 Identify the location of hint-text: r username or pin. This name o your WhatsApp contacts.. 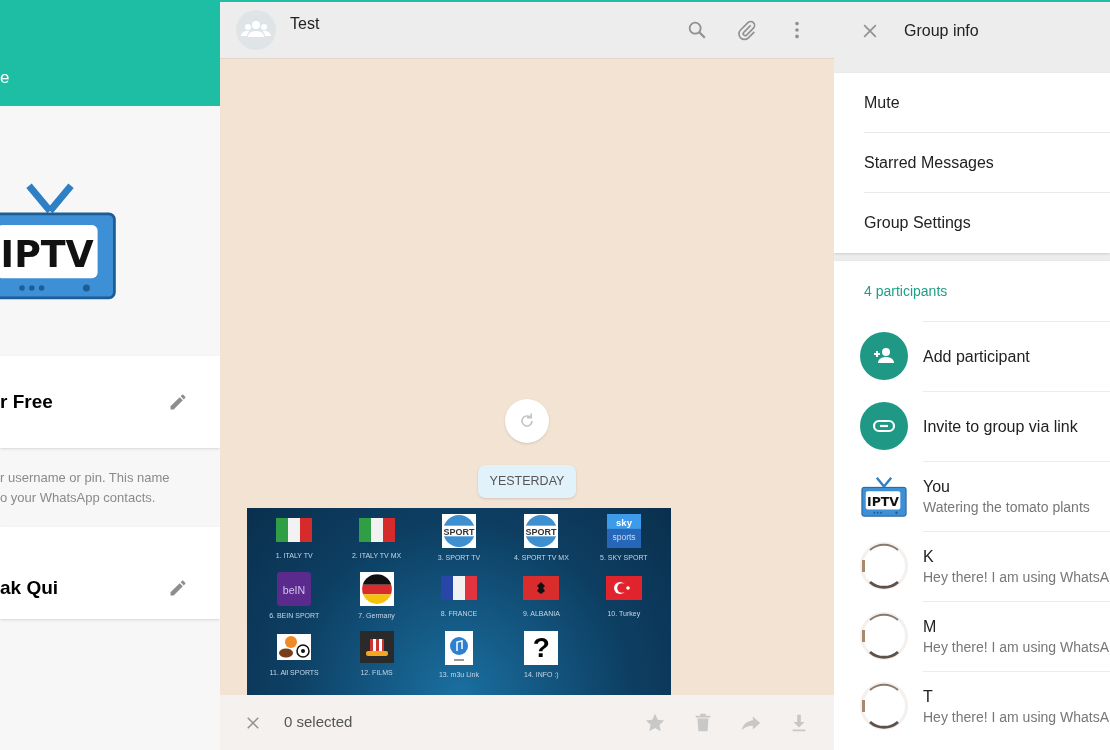
(85, 487).